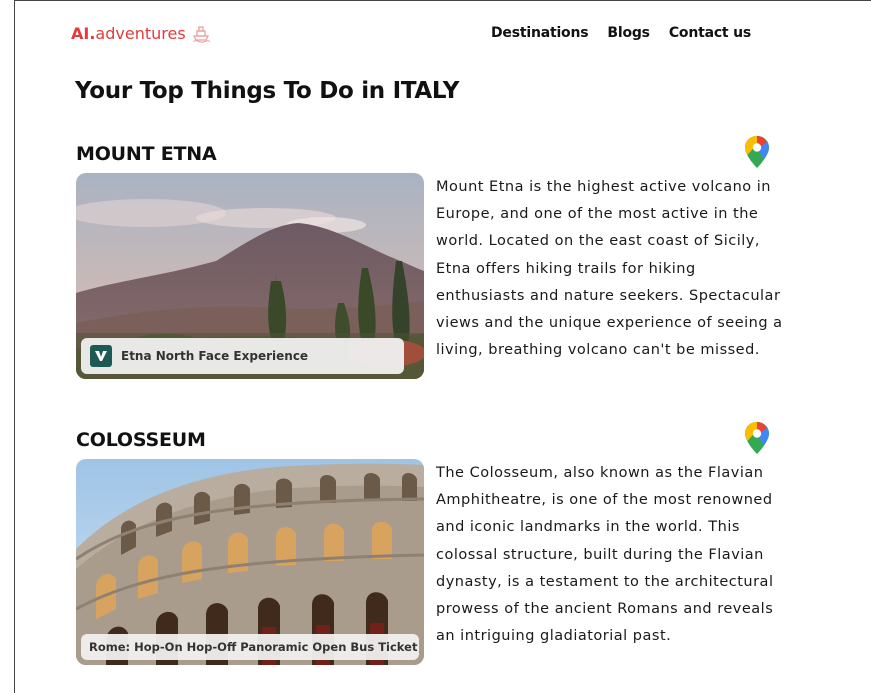 The width and height of the screenshot is (871, 693). I want to click on nav-destinations: Destinations, so click(540, 33).